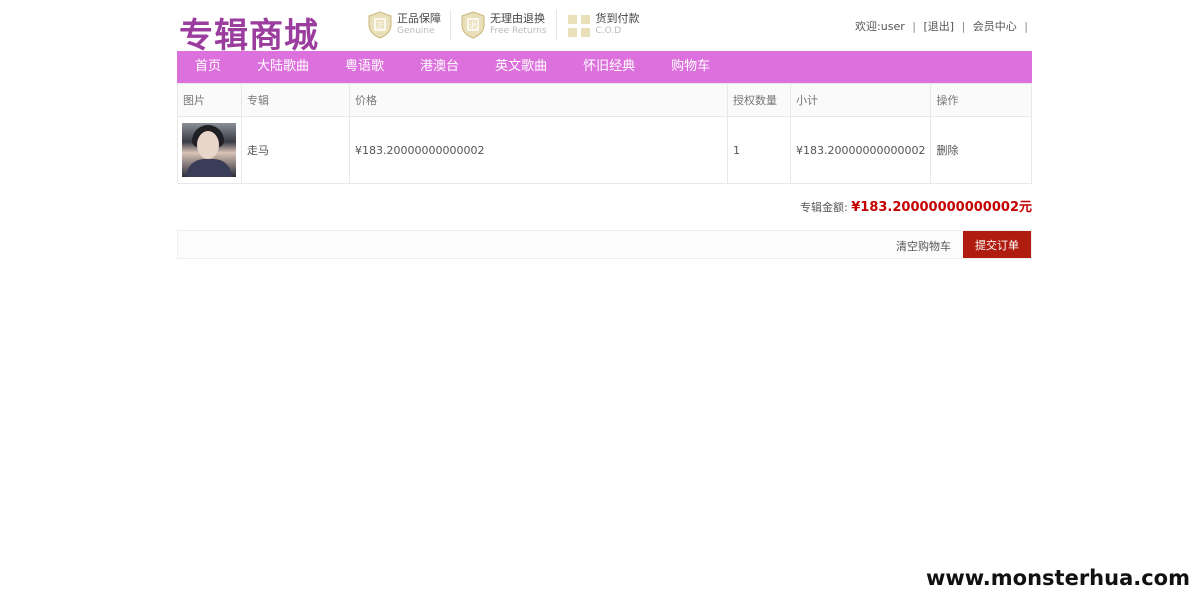  I want to click on svg-text: 退, so click(473, 25).